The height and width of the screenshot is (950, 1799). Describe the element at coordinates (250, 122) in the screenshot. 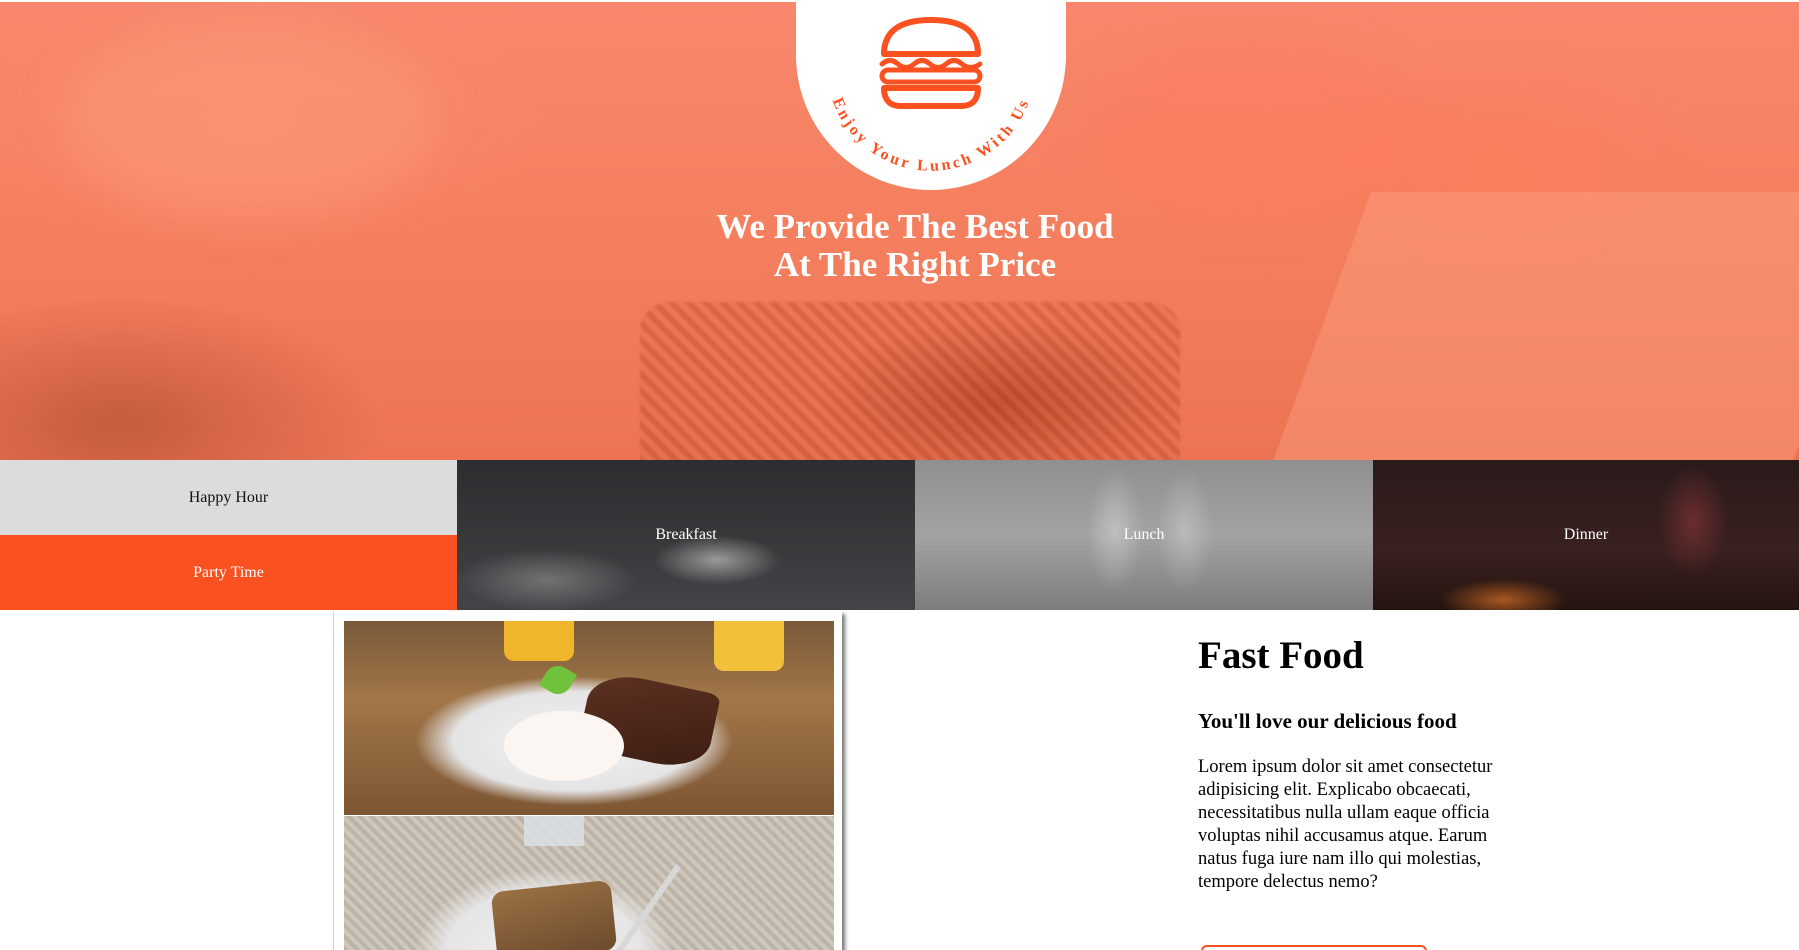

I see `hero-background-blur` at that location.